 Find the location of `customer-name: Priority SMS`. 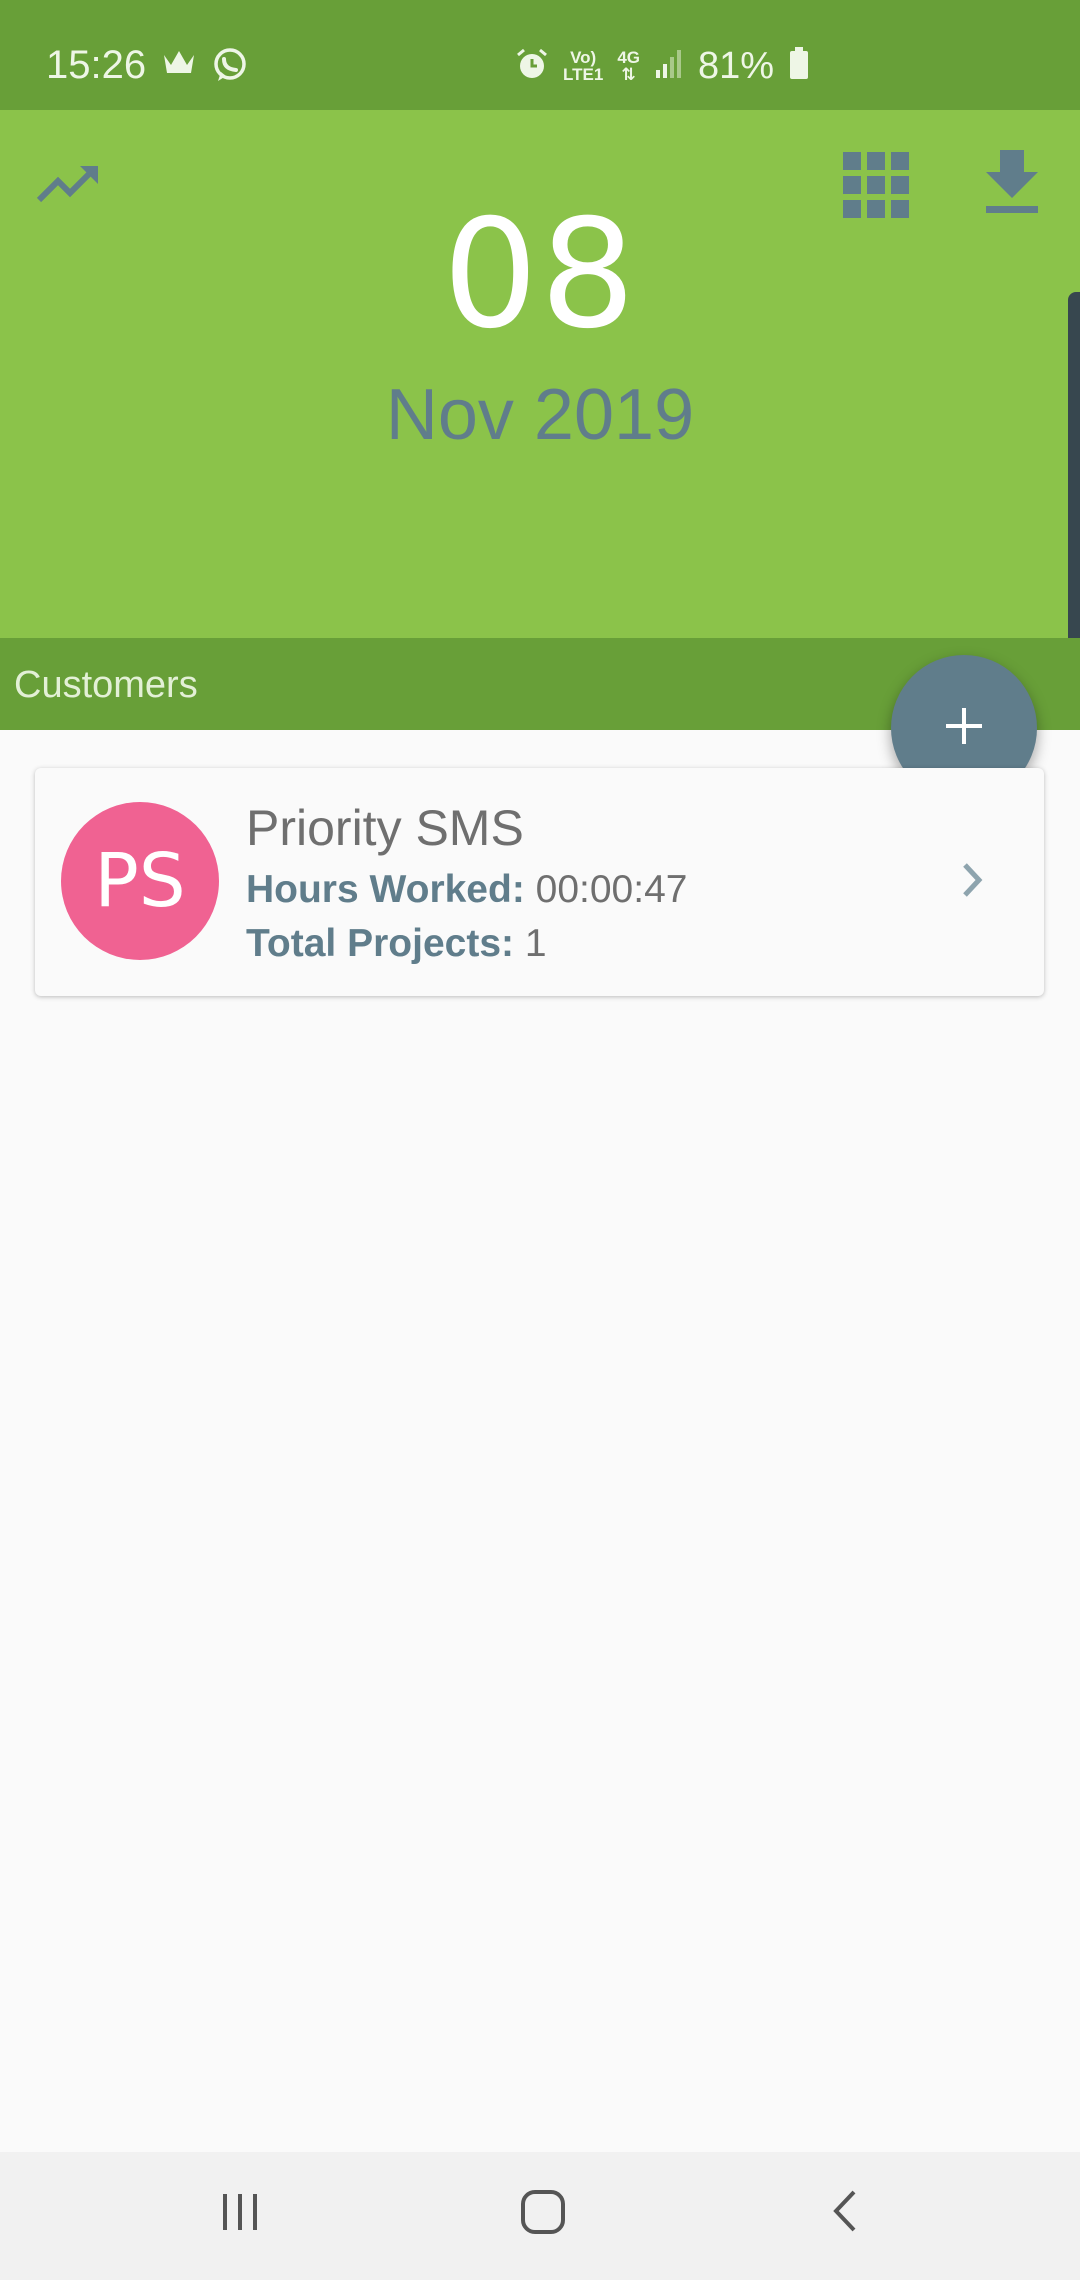

customer-name: Priority SMS is located at coordinates (385, 828).